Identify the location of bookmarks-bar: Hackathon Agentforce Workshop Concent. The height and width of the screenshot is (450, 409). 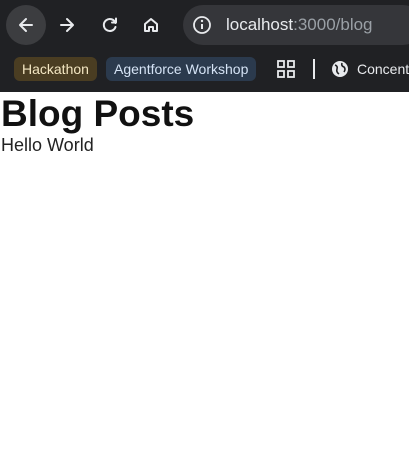
(204, 69).